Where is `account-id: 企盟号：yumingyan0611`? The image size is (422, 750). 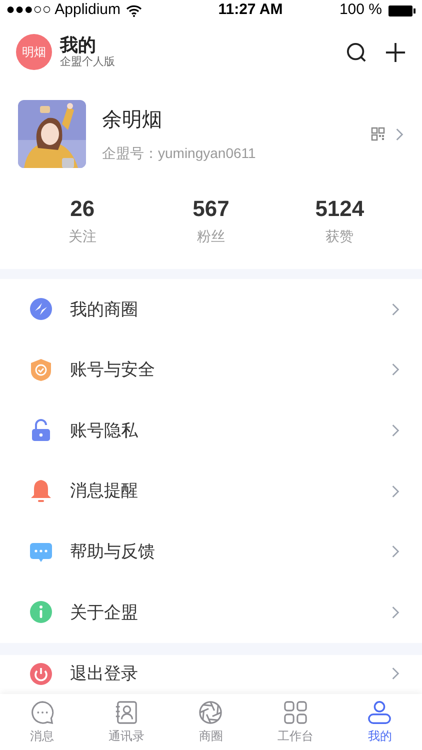
account-id: 企盟号：yumingyan0611 is located at coordinates (179, 153).